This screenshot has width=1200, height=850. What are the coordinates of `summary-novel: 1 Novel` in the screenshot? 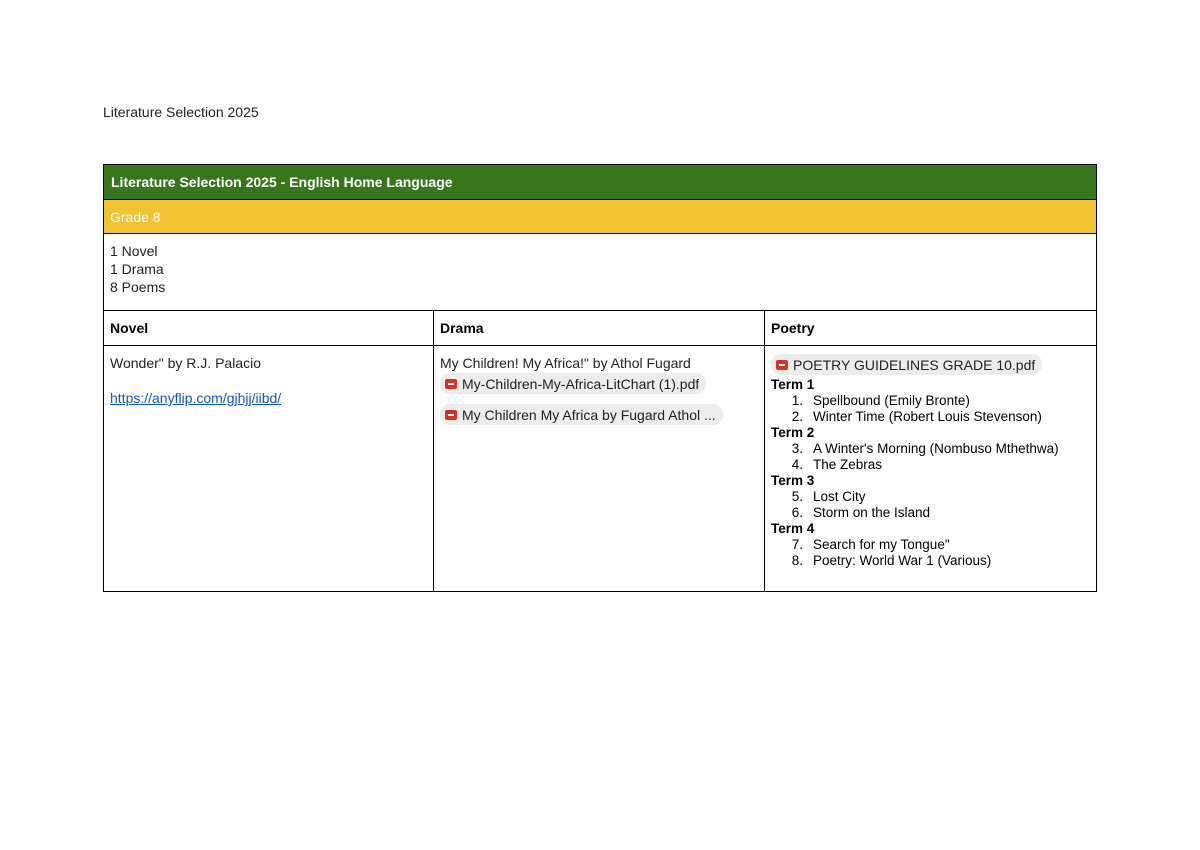 It's located at (134, 251).